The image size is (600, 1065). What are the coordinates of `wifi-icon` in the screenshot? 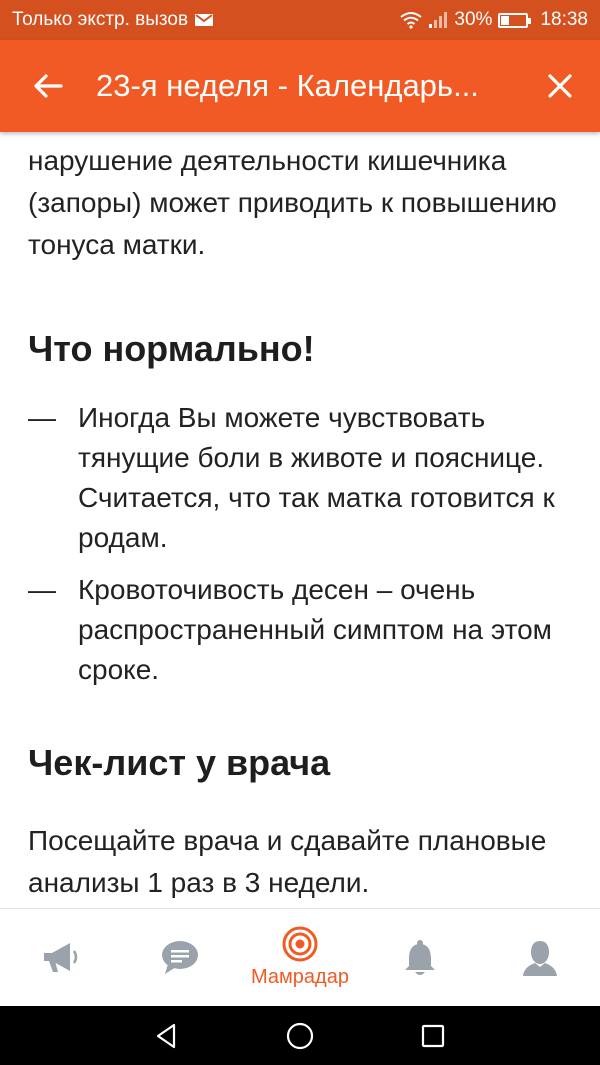 It's located at (411, 20).